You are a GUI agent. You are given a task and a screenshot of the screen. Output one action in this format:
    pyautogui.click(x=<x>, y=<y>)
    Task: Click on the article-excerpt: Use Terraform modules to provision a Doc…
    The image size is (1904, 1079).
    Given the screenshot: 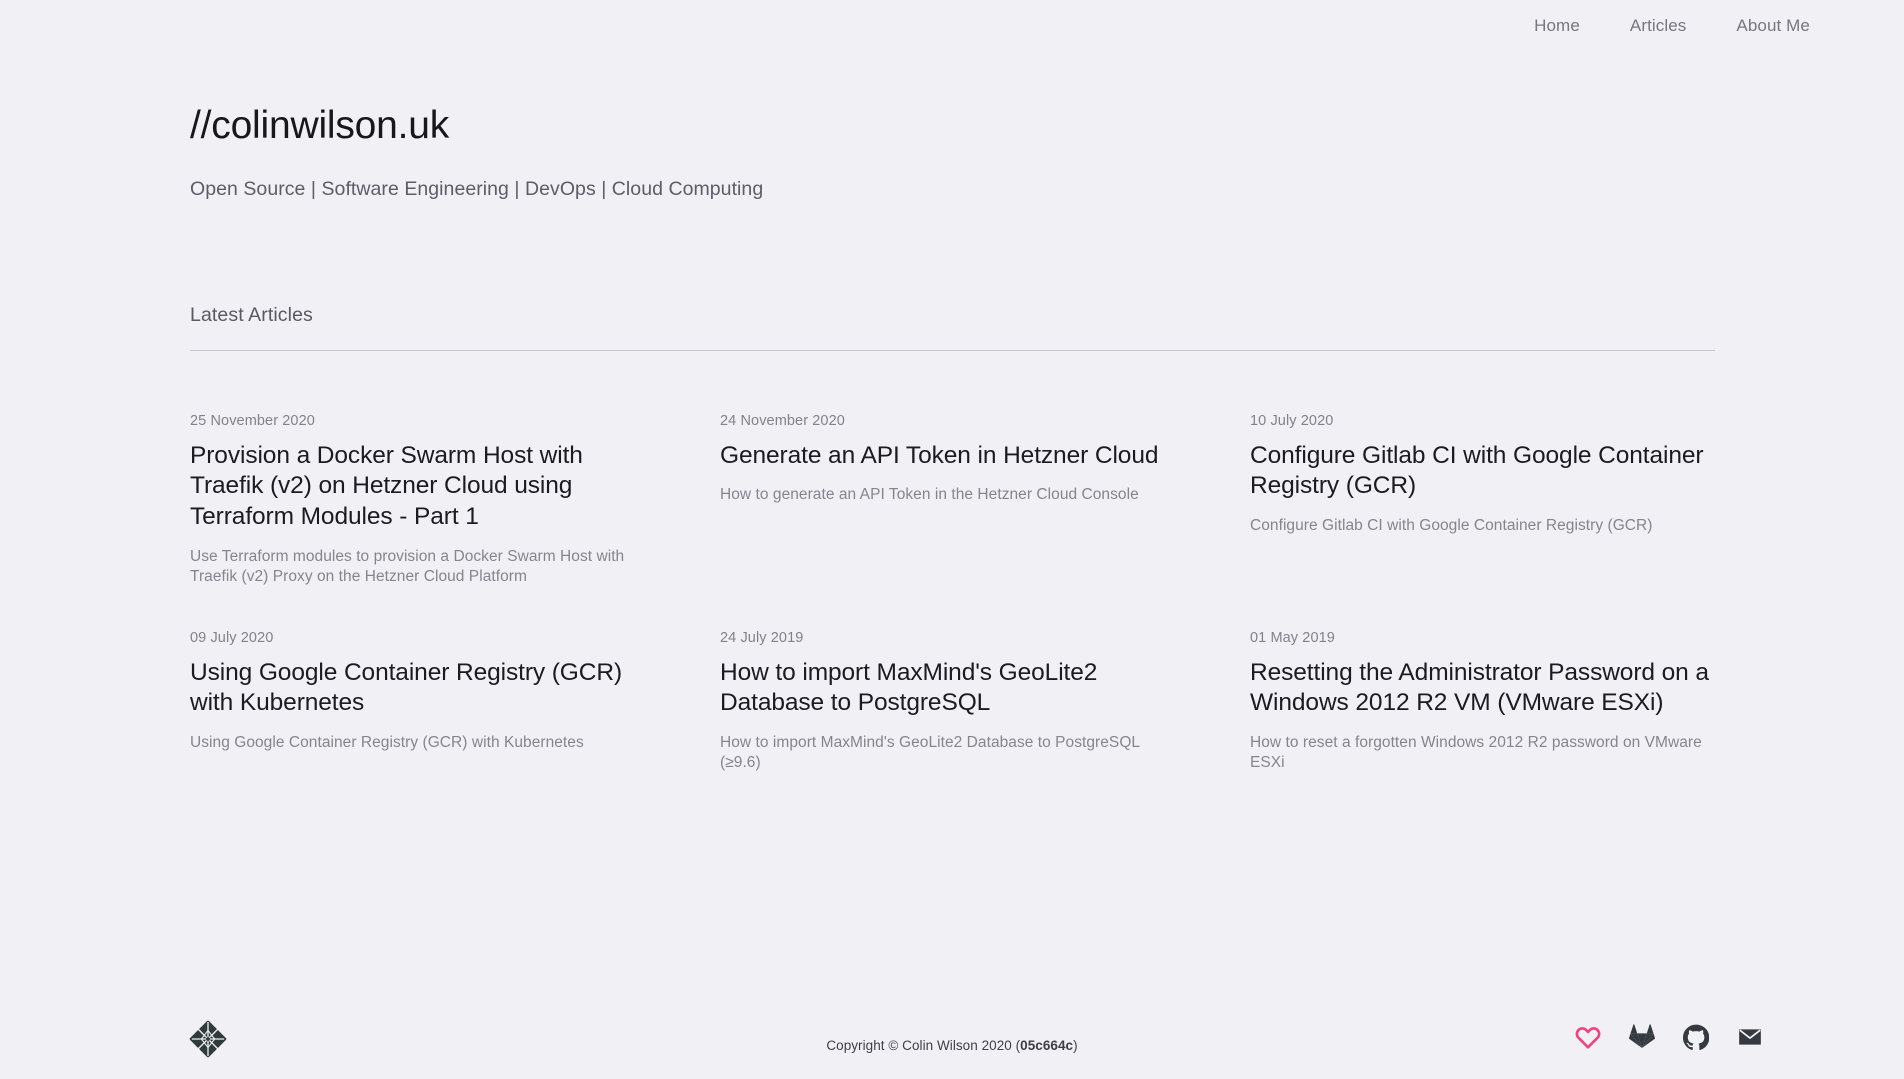 What is the action you would take?
    pyautogui.click(x=407, y=566)
    